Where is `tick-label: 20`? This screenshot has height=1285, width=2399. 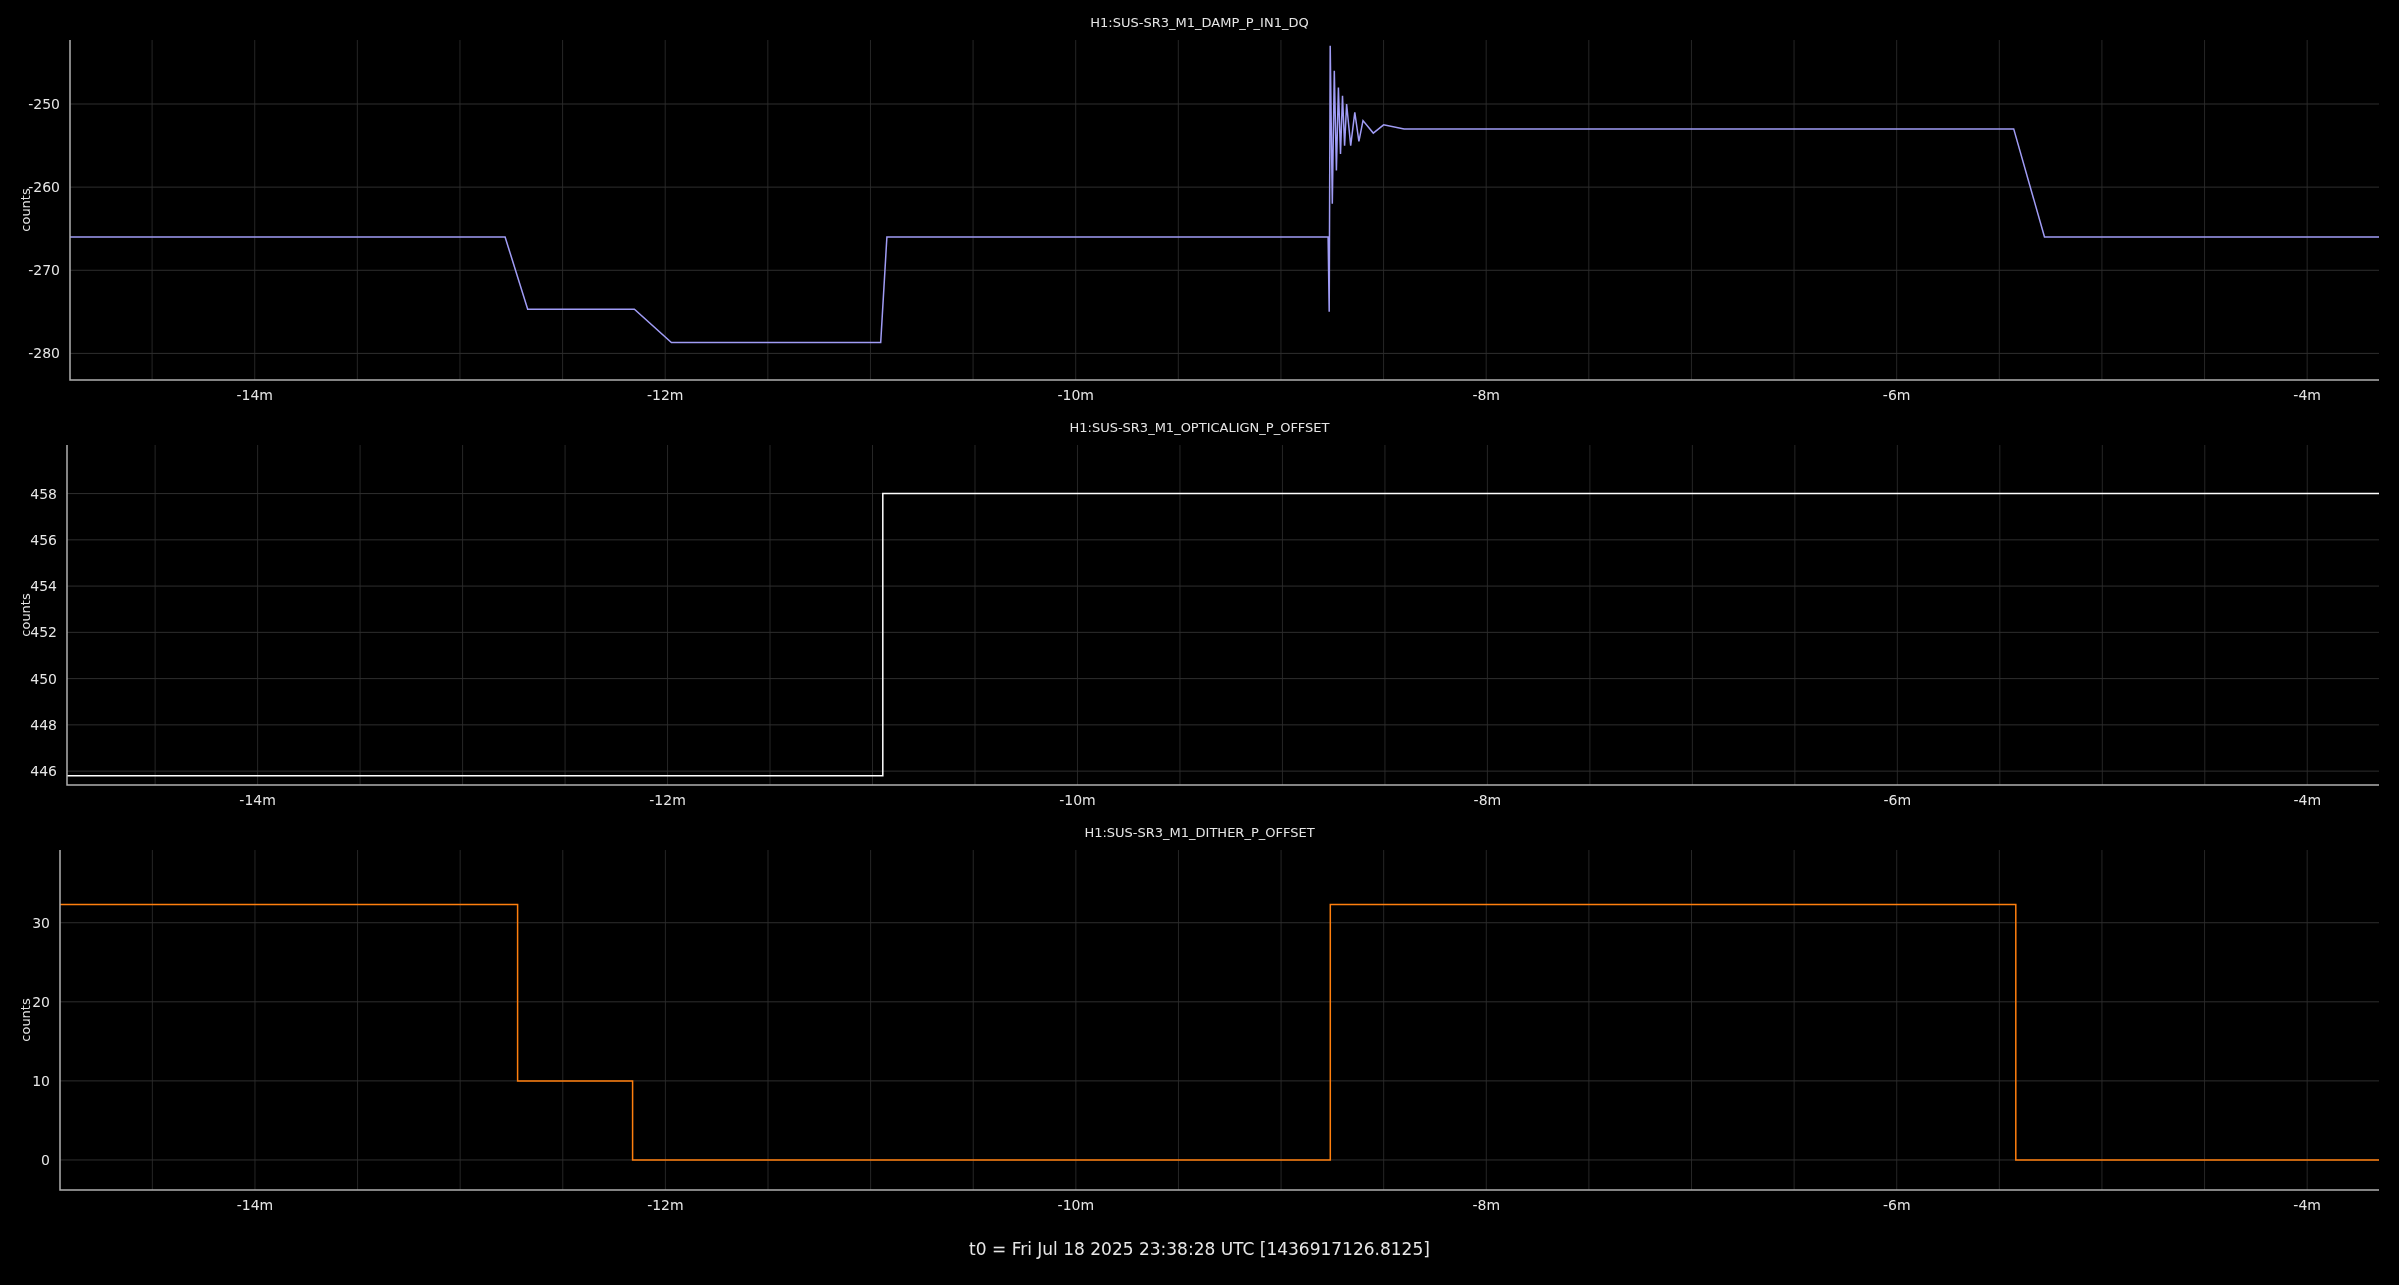
tick-label: 20 is located at coordinates (41, 1001).